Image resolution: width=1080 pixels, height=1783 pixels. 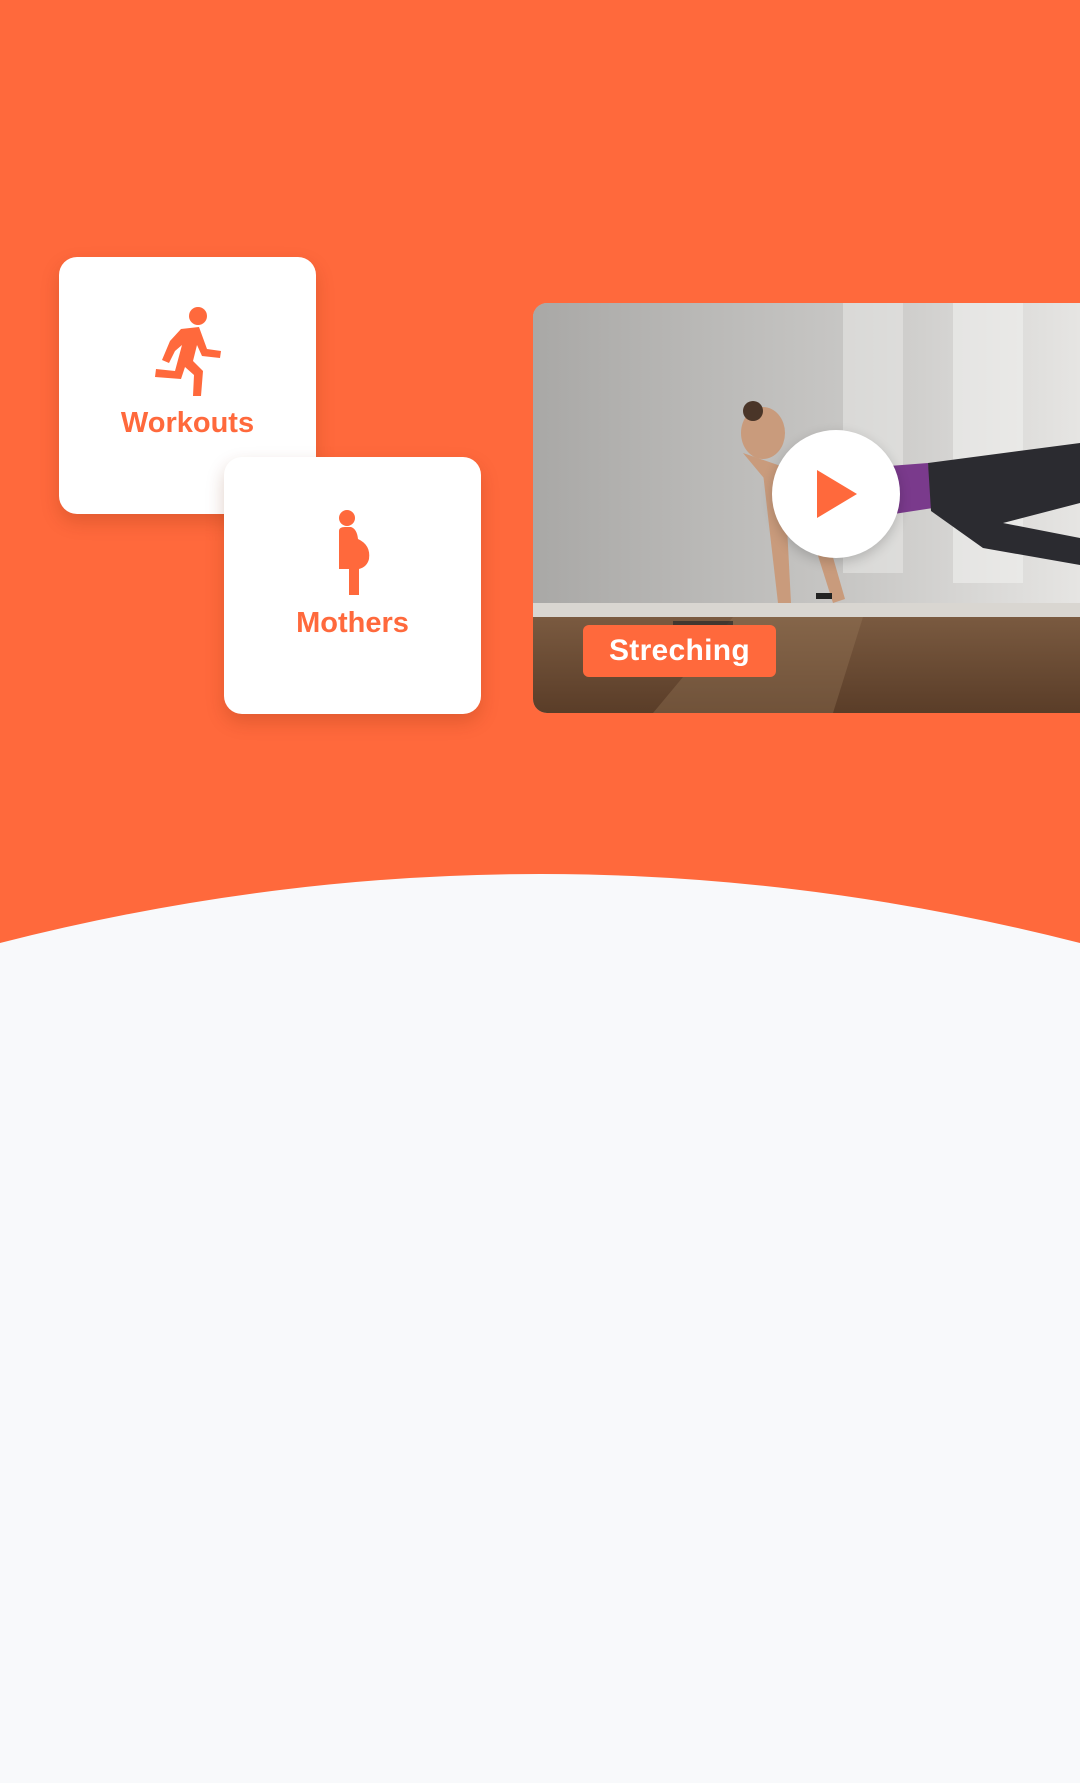 I want to click on category-card-mothers: Mothers, so click(x=352, y=585).